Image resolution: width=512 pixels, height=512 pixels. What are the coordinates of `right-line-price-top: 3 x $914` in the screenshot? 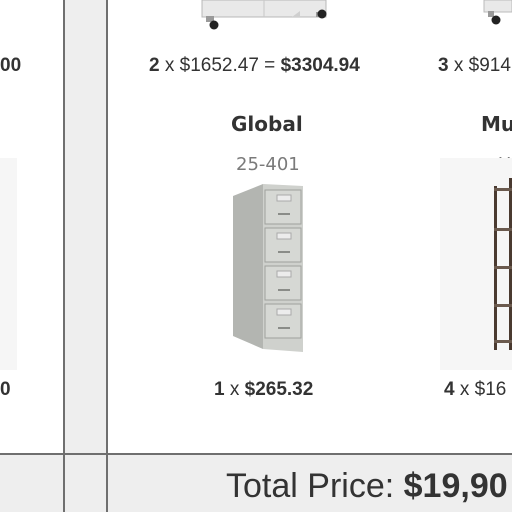 It's located at (474, 65).